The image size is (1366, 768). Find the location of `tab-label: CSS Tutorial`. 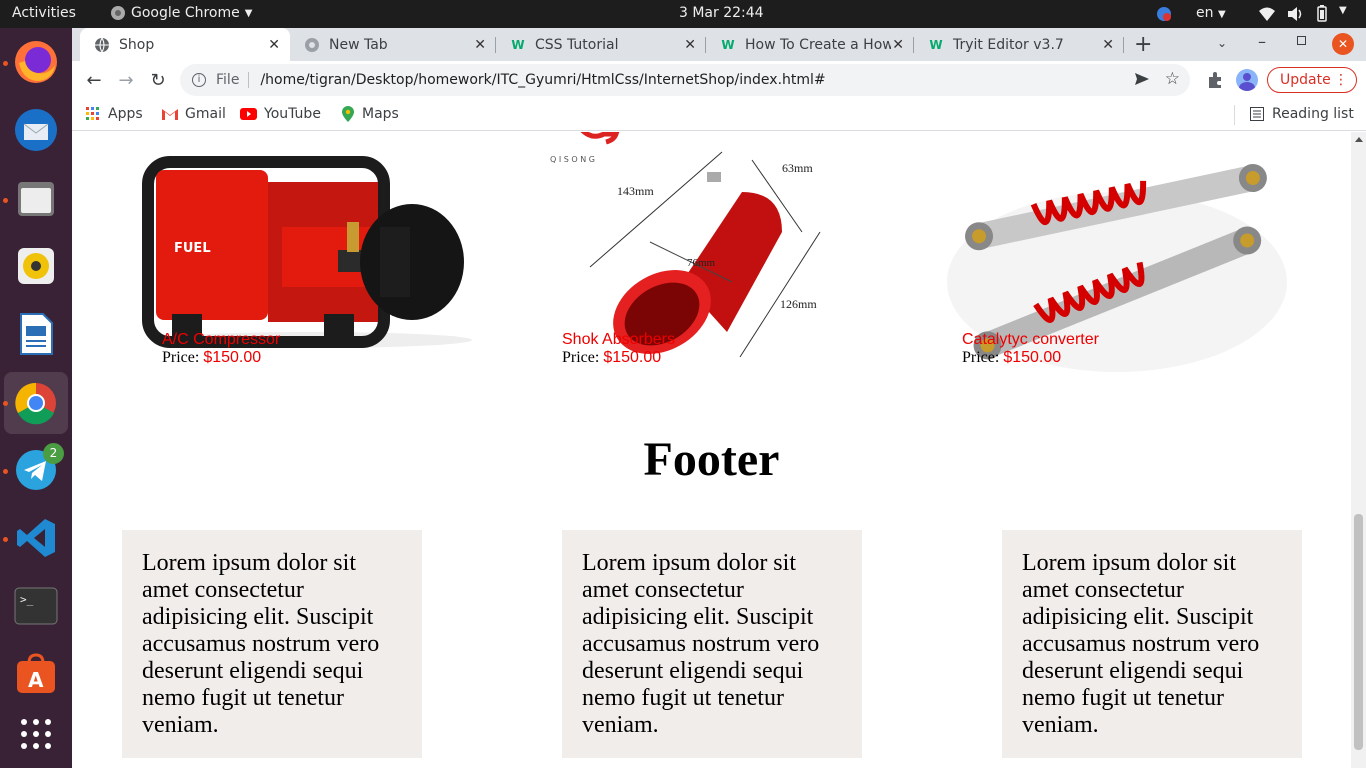

tab-label: CSS Tutorial is located at coordinates (577, 44).